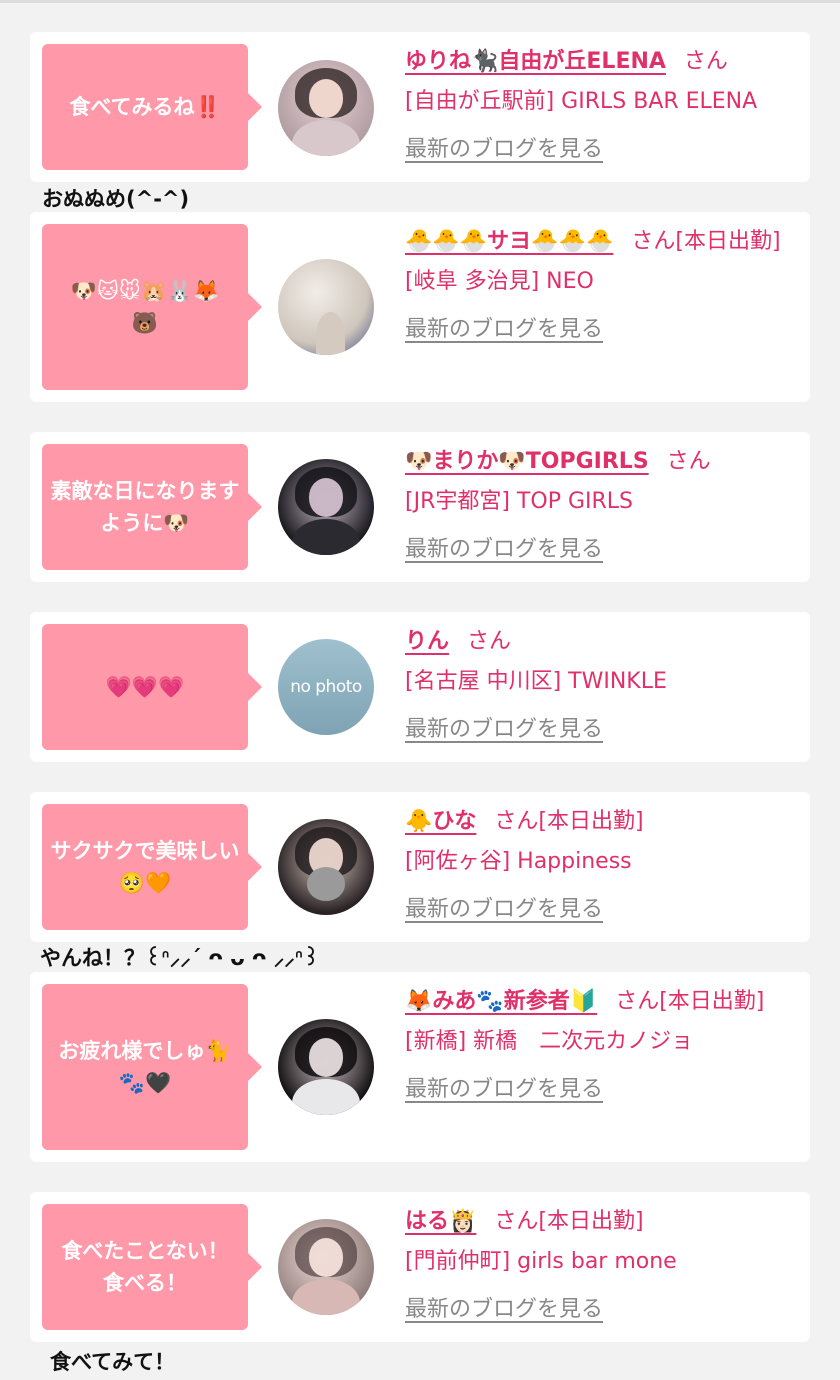 This screenshot has width=840, height=1380. What do you see at coordinates (527, 461) in the screenshot?
I see `cast-name-link: 🐶まりか🐶TOPGIRLS` at bounding box center [527, 461].